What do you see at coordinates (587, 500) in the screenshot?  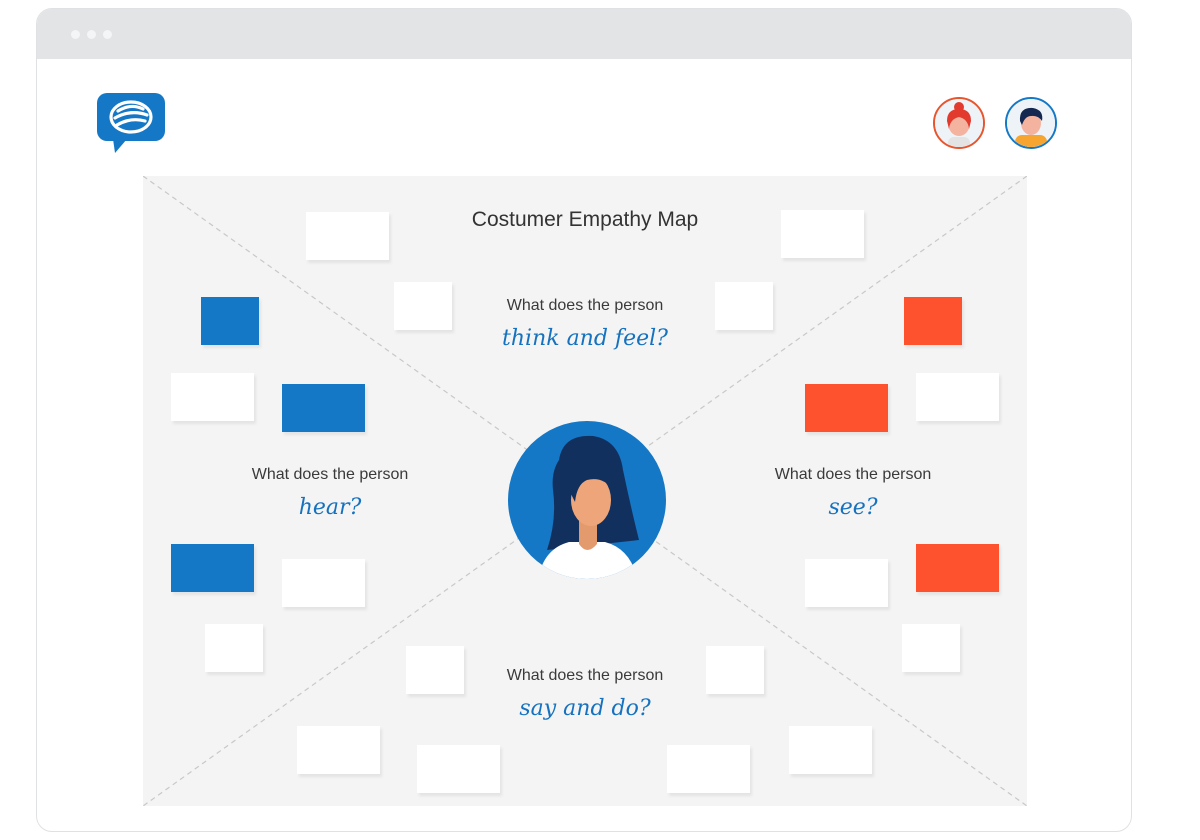 I see `persona-avatar-icon` at bounding box center [587, 500].